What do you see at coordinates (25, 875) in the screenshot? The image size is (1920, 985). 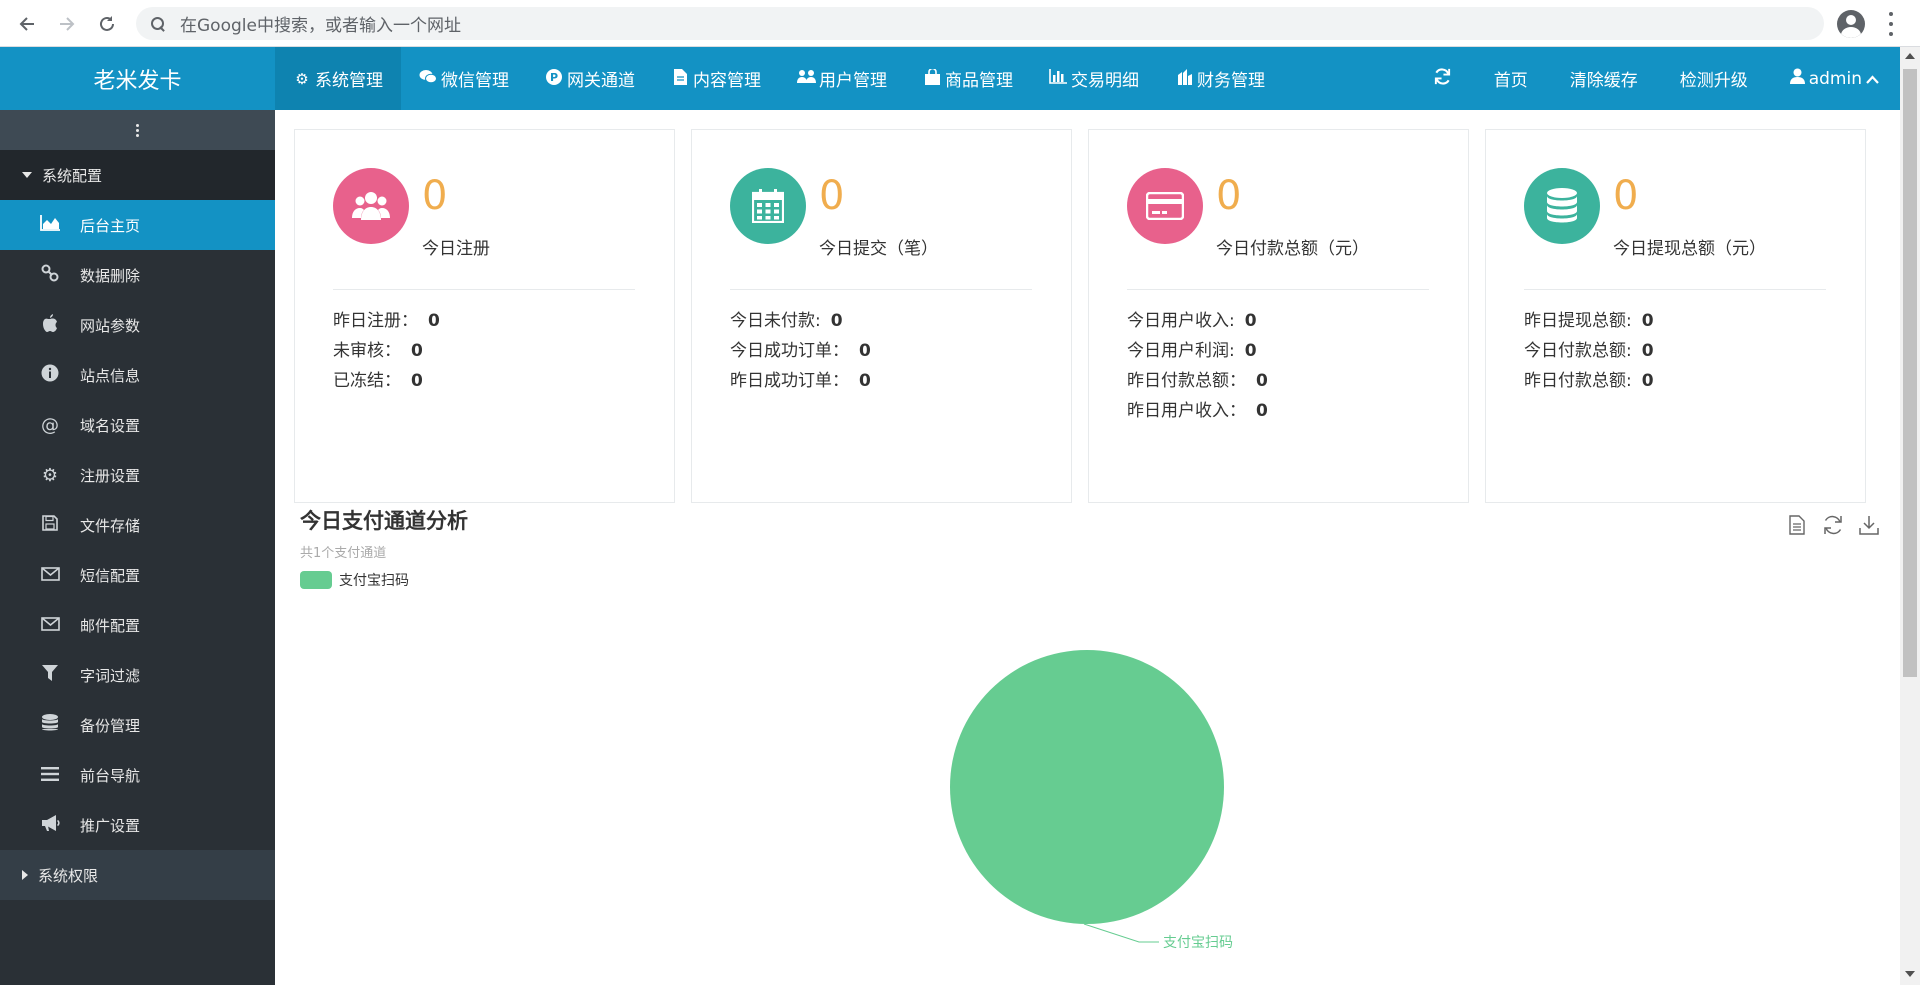 I see `caret-right-icon` at bounding box center [25, 875].